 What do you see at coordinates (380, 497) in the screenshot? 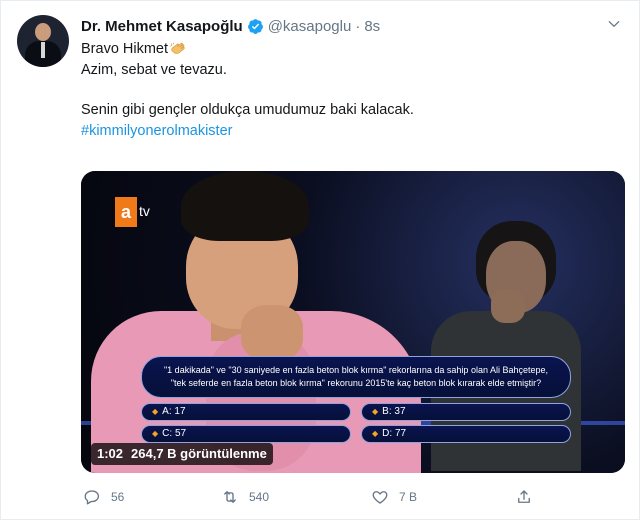
I see `heart-icon` at bounding box center [380, 497].